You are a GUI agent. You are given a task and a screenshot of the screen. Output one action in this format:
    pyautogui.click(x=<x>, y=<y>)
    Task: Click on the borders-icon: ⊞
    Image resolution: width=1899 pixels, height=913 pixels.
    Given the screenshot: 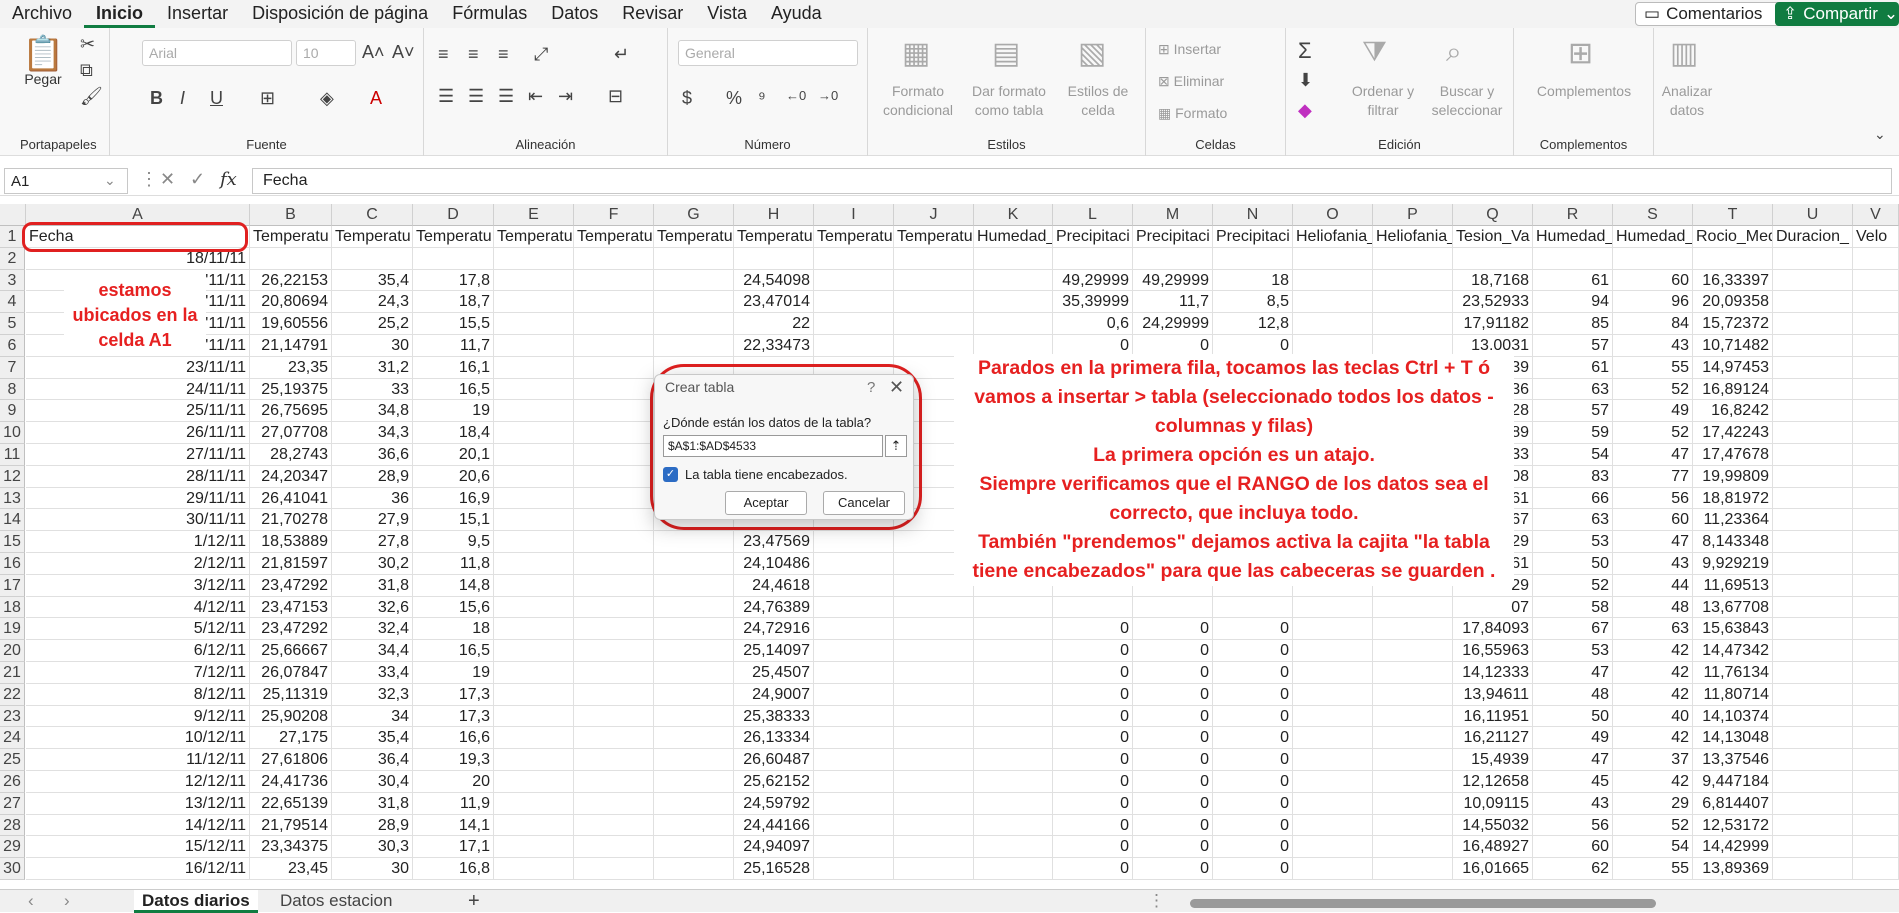 What is the action you would take?
    pyautogui.click(x=267, y=98)
    